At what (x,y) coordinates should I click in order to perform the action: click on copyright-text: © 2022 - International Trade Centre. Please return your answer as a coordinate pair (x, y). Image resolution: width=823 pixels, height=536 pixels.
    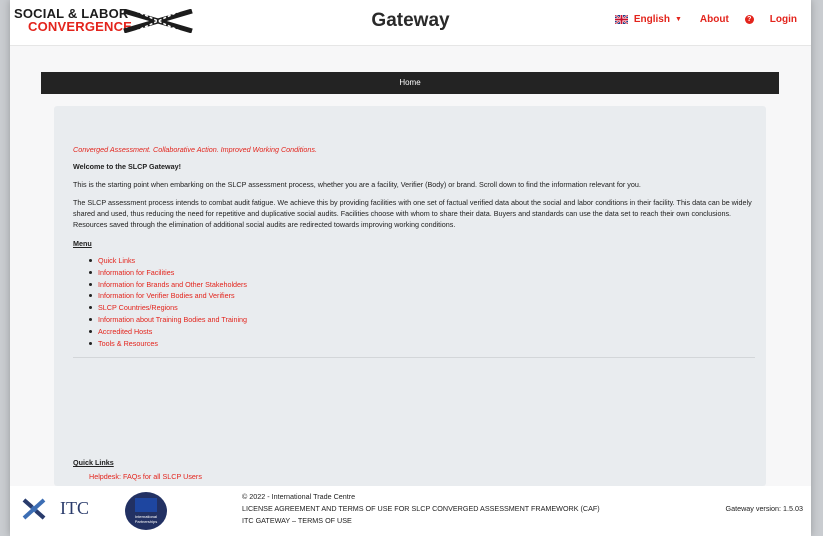
    Looking at the image, I should click on (299, 496).